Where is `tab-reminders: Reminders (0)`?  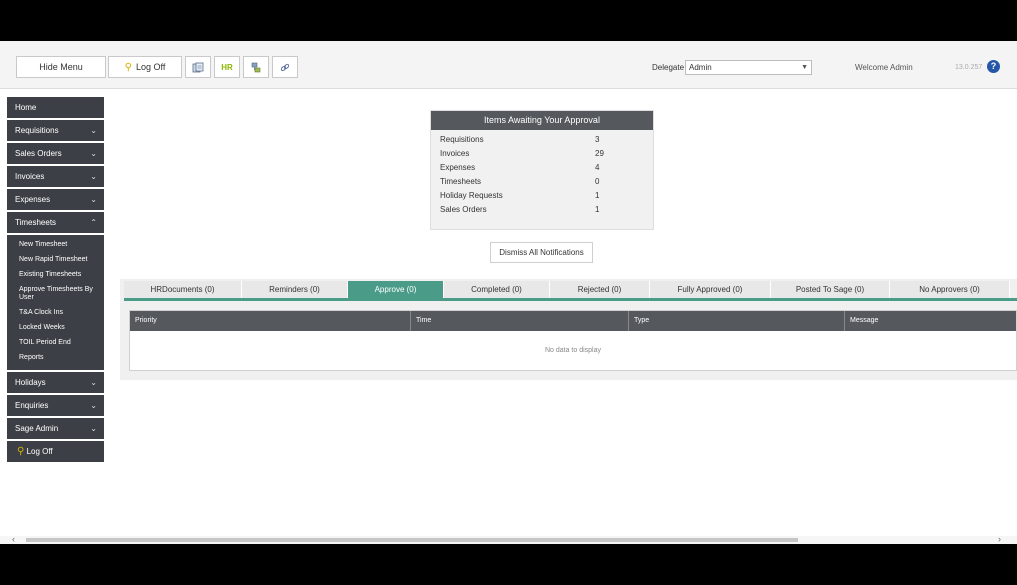
tab-reminders: Reminders (0) is located at coordinates (295, 289).